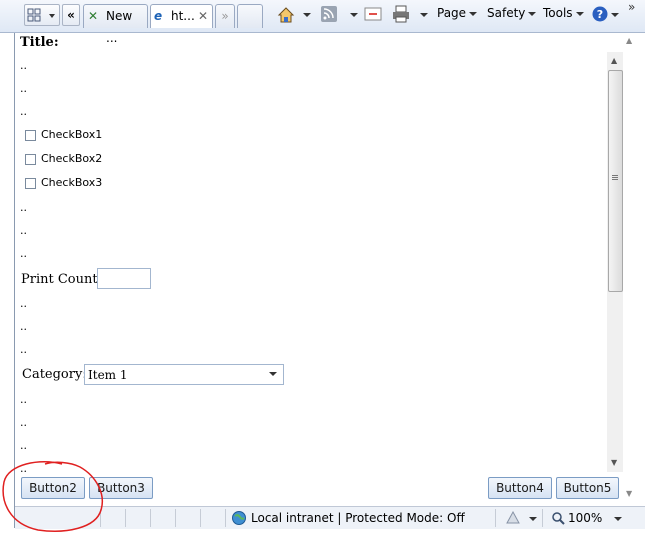 This screenshot has width=645, height=534. Describe the element at coordinates (373, 14) in the screenshot. I see `mail-icon` at that location.